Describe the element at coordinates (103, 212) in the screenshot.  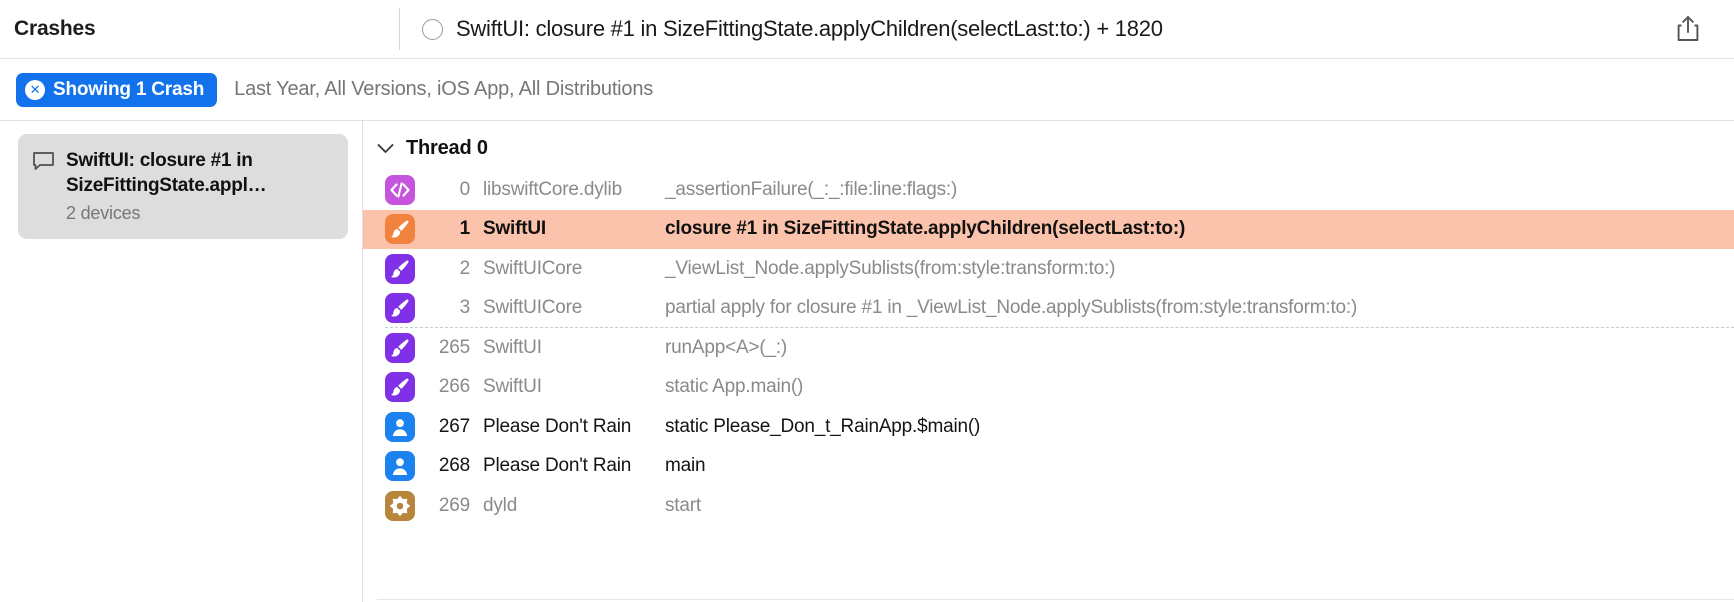
I see `list-item-subtitle: 2 devices` at that location.